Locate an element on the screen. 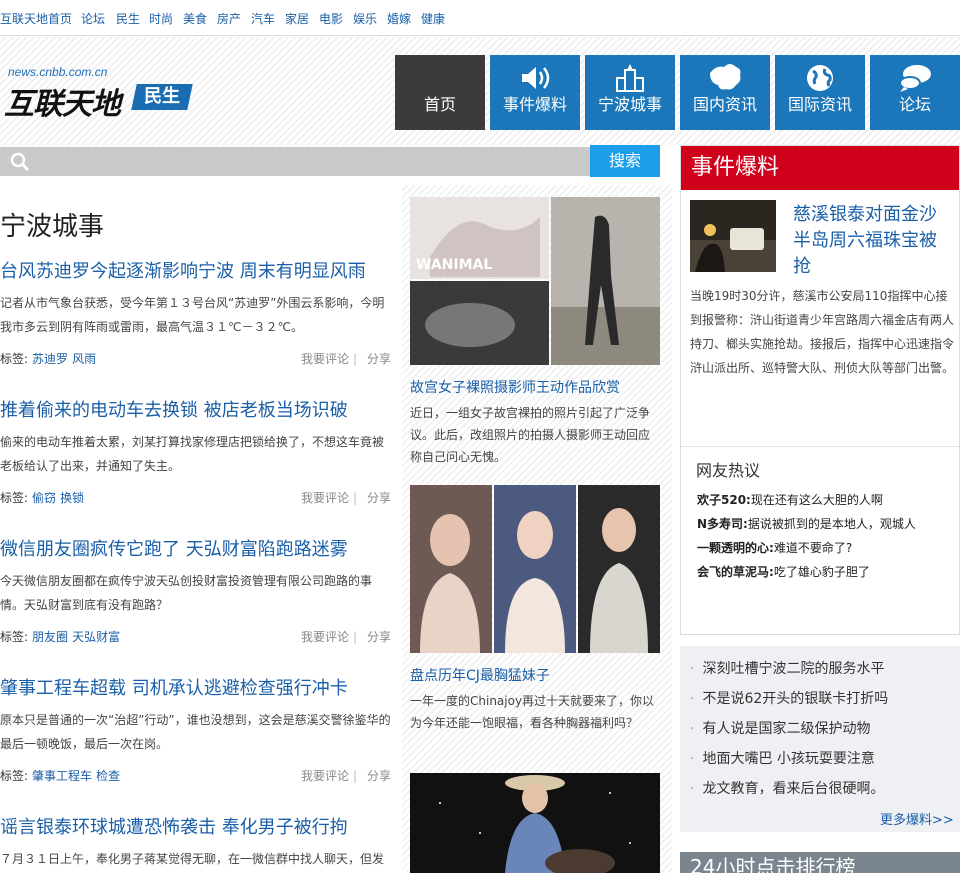  nav-incidents-button: 事件爆料 is located at coordinates (535, 92).